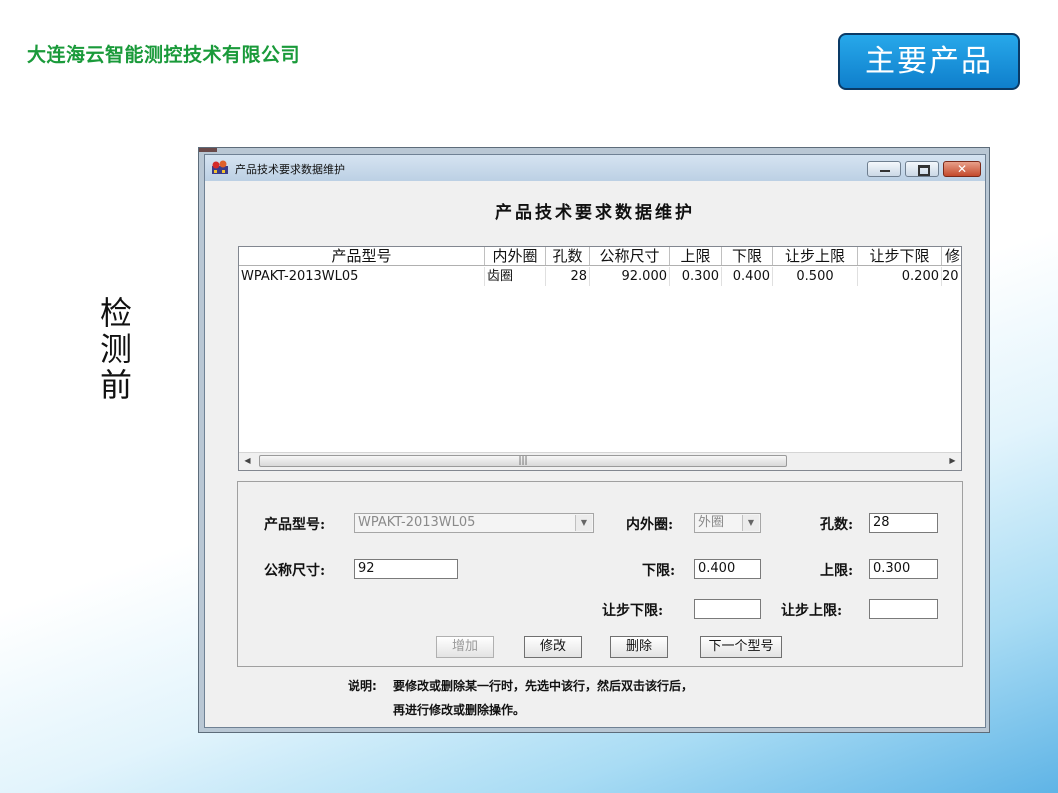  Describe the element at coordinates (417, 522) in the screenshot. I see `model-value: WPAKT-2013WL05` at that location.